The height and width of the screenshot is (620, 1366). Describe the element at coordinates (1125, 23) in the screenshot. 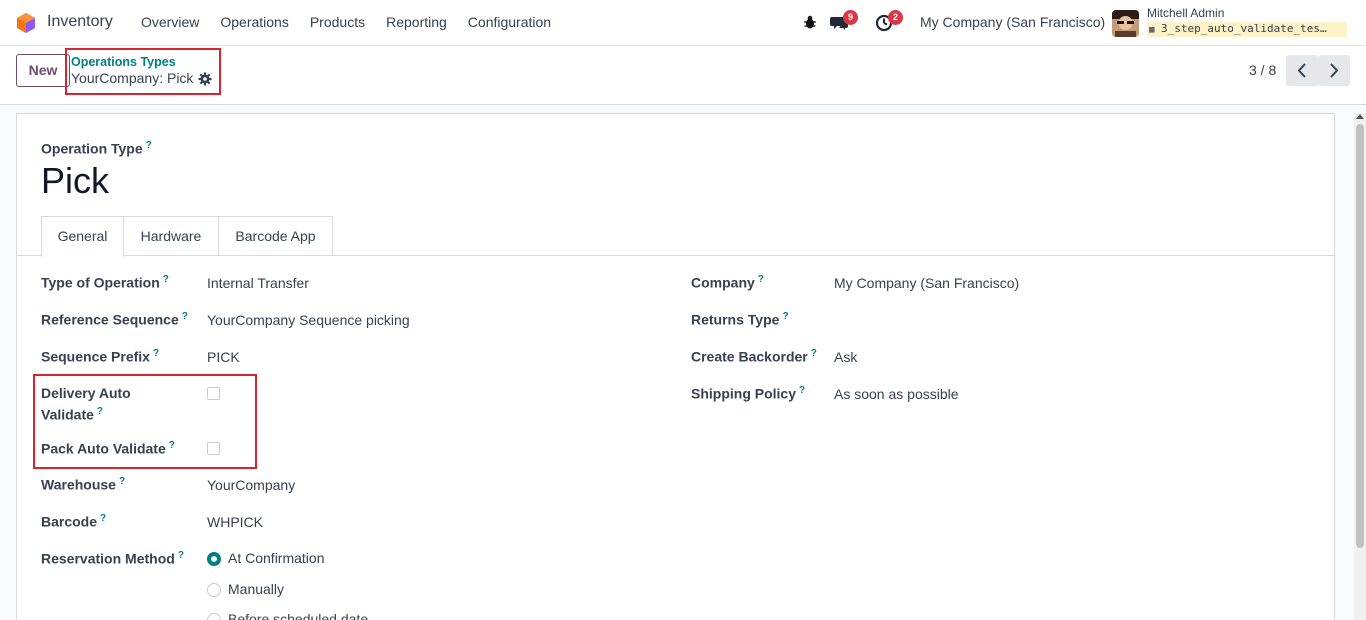

I see `user-avatar` at that location.